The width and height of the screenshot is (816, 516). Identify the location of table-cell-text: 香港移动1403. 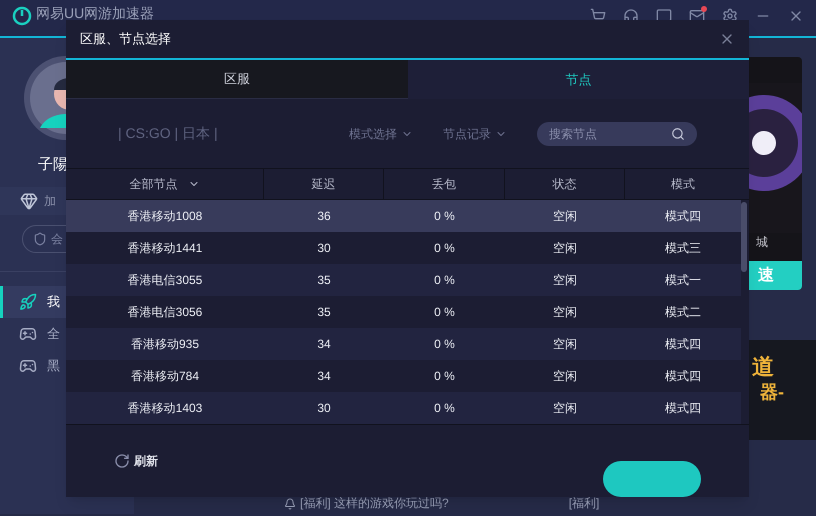
(165, 408).